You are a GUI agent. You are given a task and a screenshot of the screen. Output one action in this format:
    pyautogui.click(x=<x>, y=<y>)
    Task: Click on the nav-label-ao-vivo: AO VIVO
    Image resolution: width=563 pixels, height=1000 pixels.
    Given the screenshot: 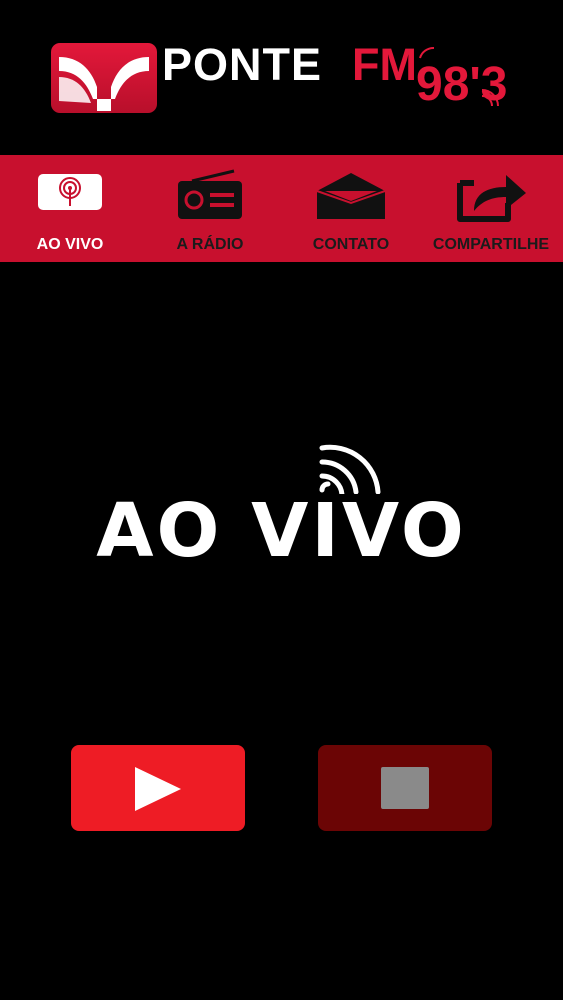 What is the action you would take?
    pyautogui.click(x=70, y=244)
    